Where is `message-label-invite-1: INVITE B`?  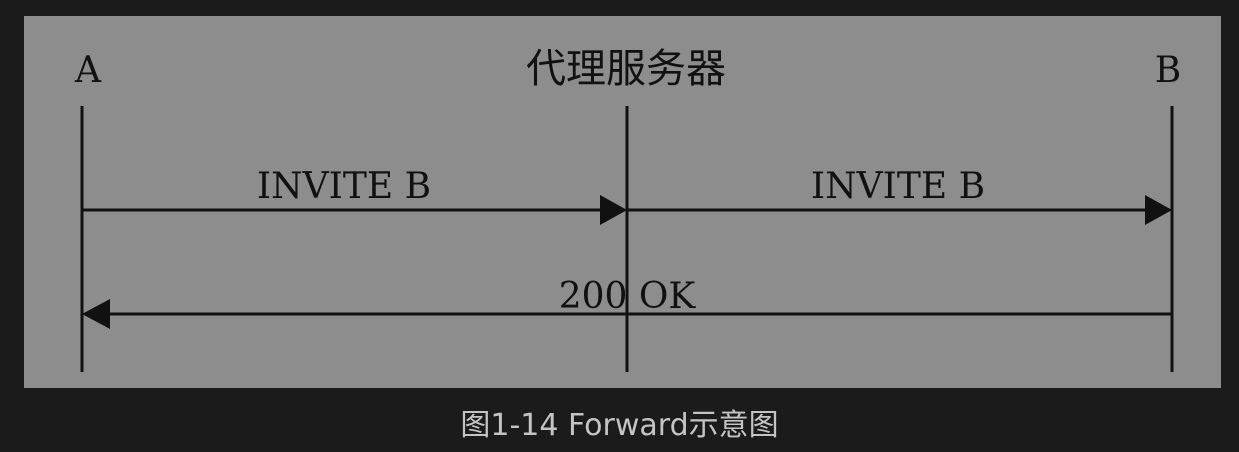 message-label-invite-1: INVITE B is located at coordinates (344, 186).